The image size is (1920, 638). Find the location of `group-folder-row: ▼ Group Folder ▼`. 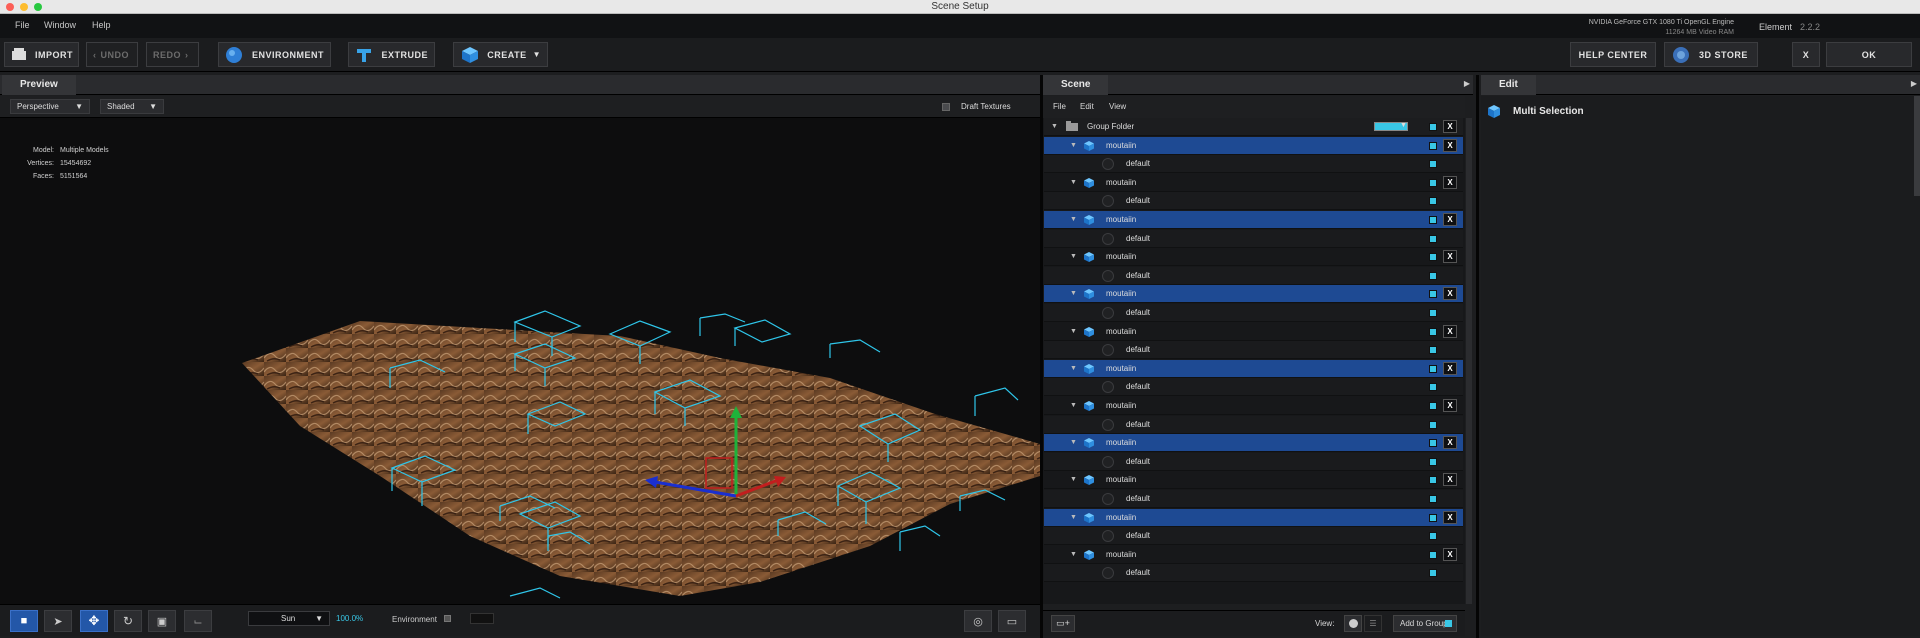

group-folder-row: ▼ Group Folder ▼ is located at coordinates (1253, 127).